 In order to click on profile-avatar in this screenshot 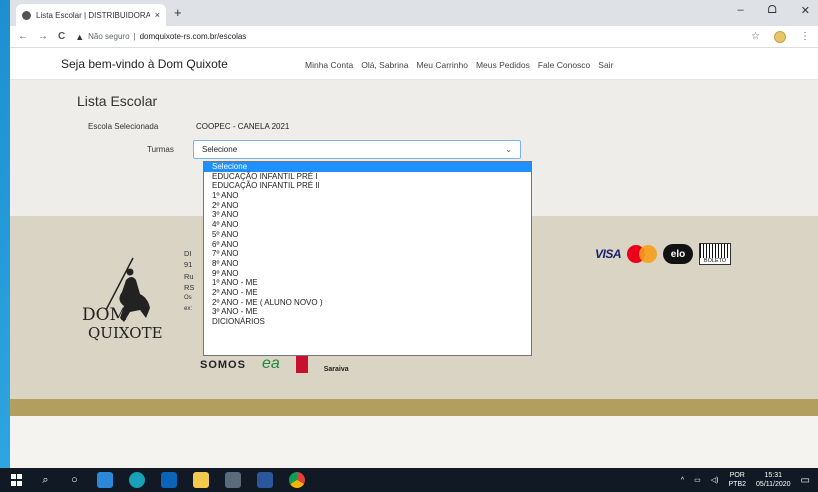, I will do `click(780, 36)`.